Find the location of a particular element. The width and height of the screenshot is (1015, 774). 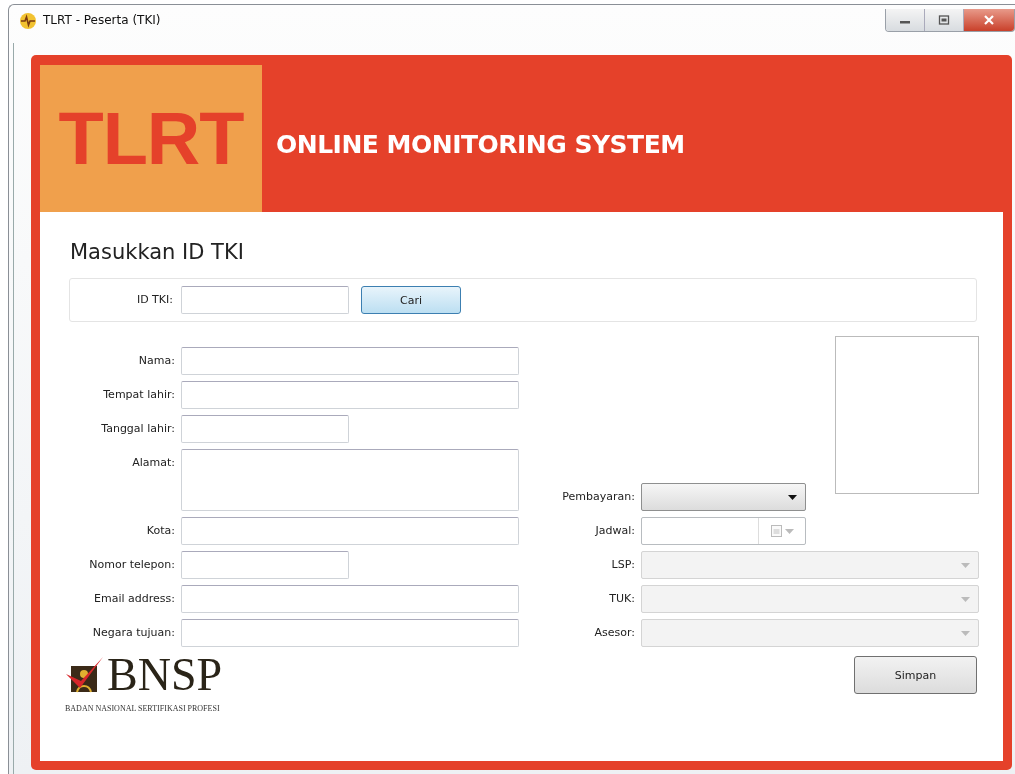

field-label: Tanggal lahir: is located at coordinates (137, 429).